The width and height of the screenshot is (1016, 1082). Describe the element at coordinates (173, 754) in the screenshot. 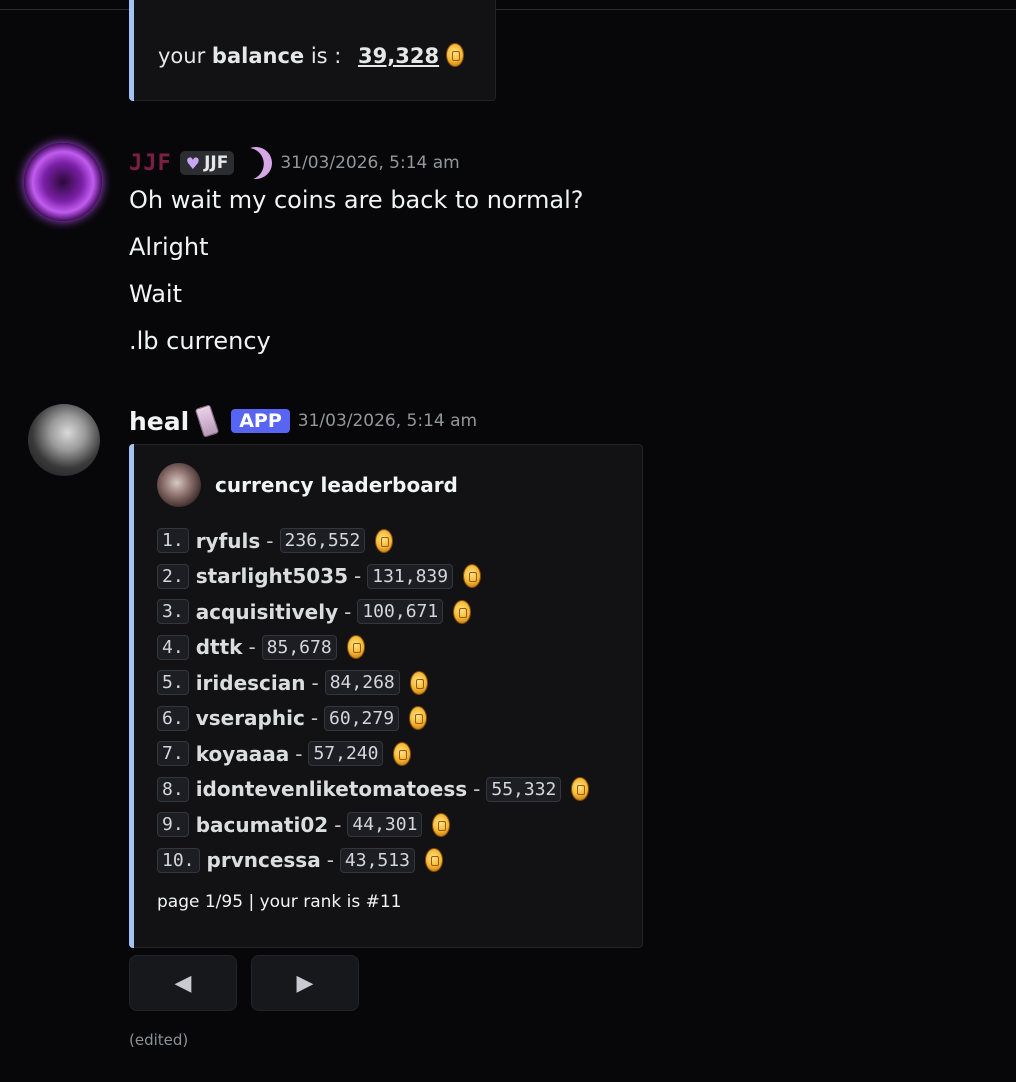

I see `rank-number: 7.` at that location.